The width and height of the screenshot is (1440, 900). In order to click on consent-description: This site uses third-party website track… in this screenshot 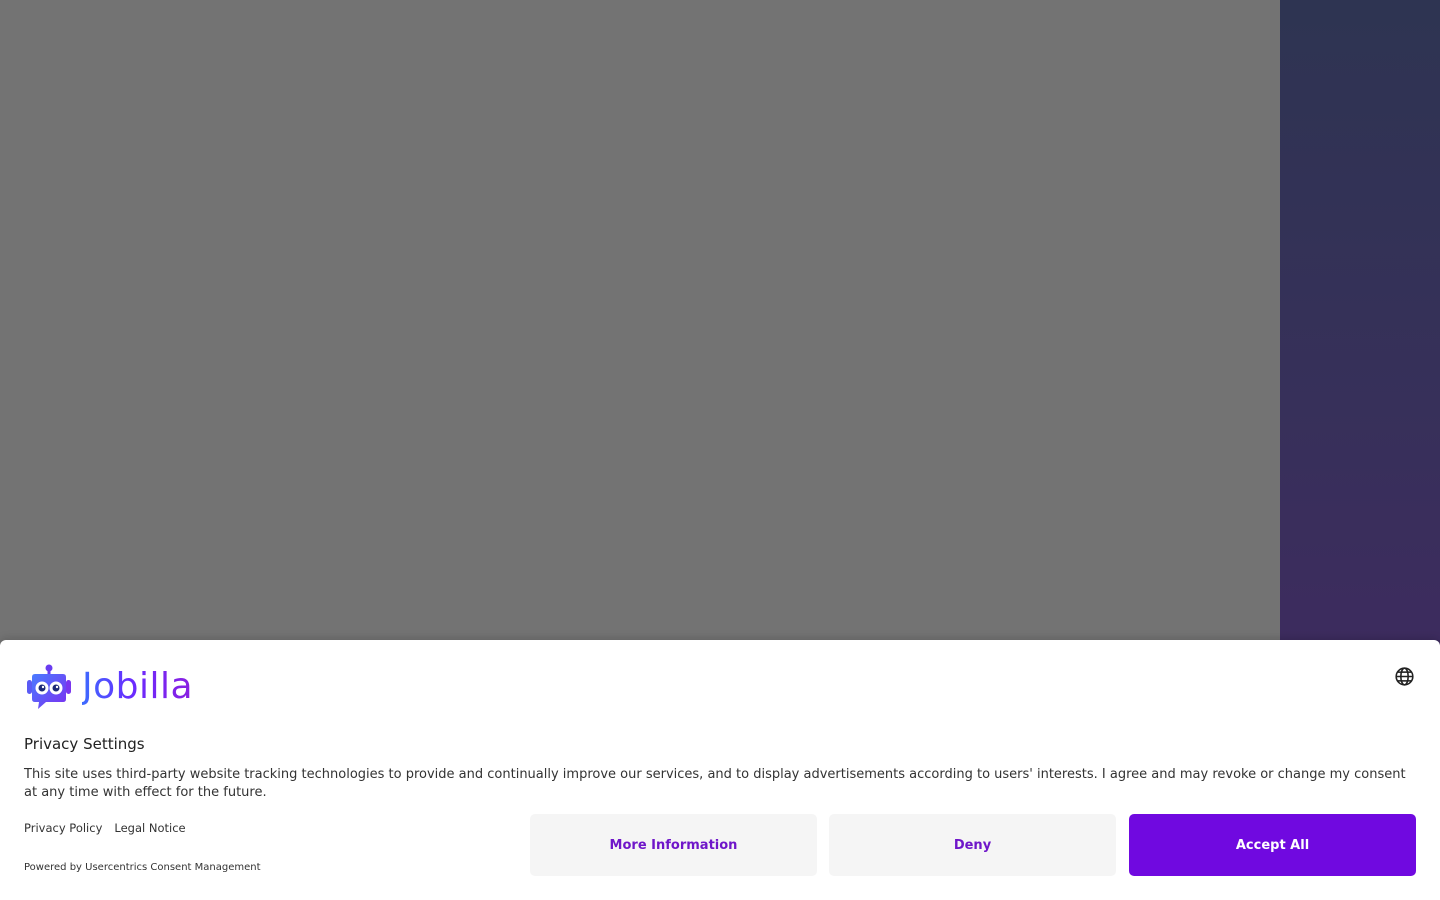, I will do `click(715, 783)`.